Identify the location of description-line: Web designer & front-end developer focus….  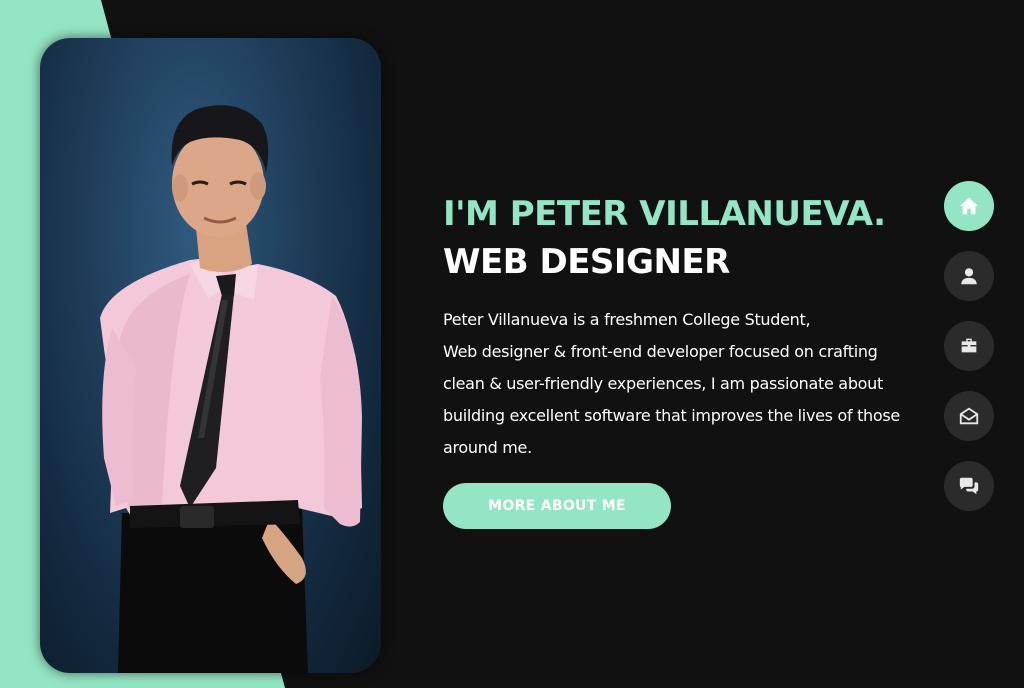
(660, 351).